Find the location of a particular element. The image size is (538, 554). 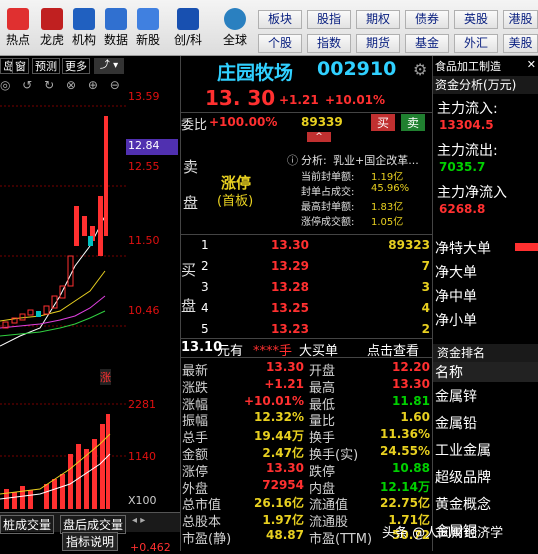

quote-value: 48.87 is located at coordinates (285, 535).